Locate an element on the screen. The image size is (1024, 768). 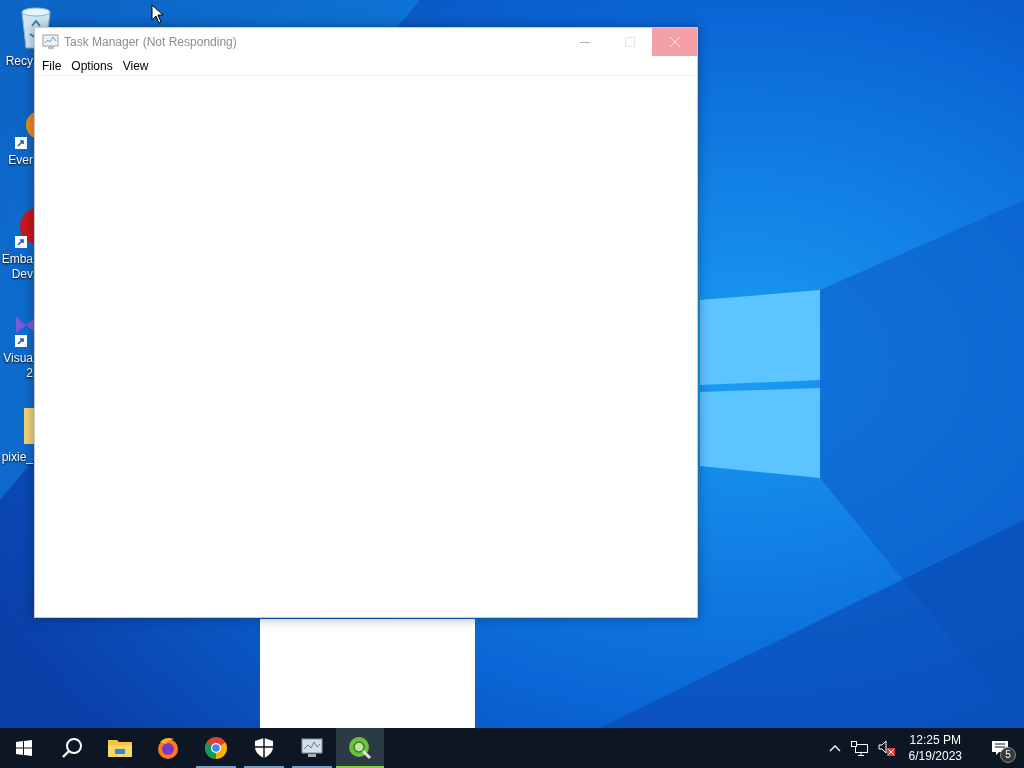
menu-item: Options is located at coordinates (92, 65).